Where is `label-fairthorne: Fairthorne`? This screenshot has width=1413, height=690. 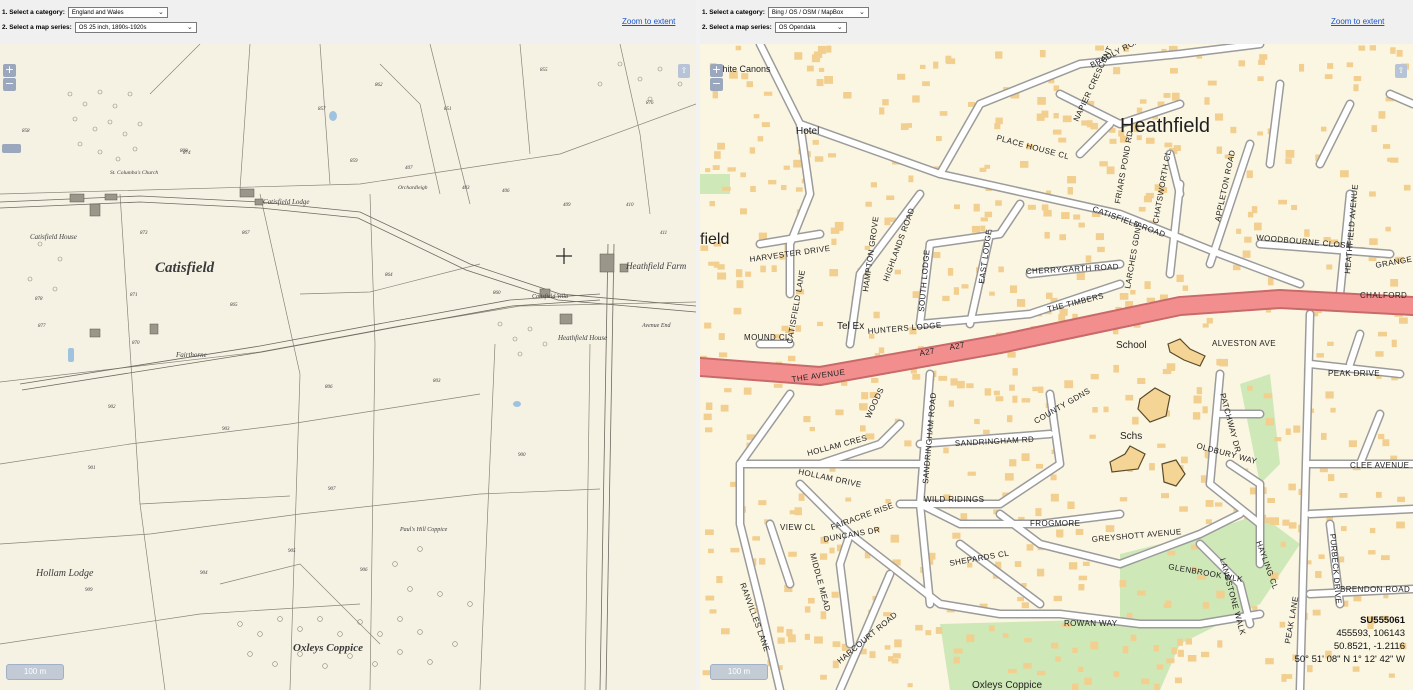
label-fairthorne: Fairthorne is located at coordinates (191, 355).